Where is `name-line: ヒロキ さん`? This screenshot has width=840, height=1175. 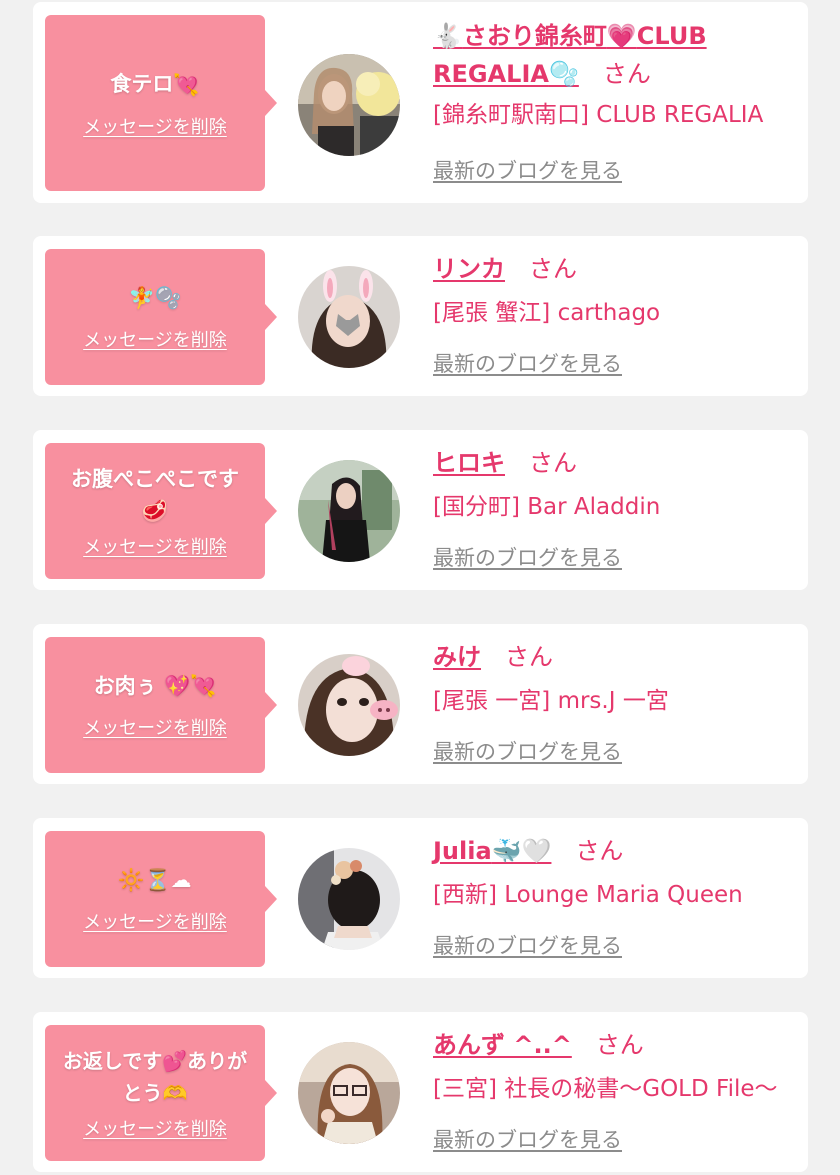 name-line: ヒロキ さん is located at coordinates (616, 465).